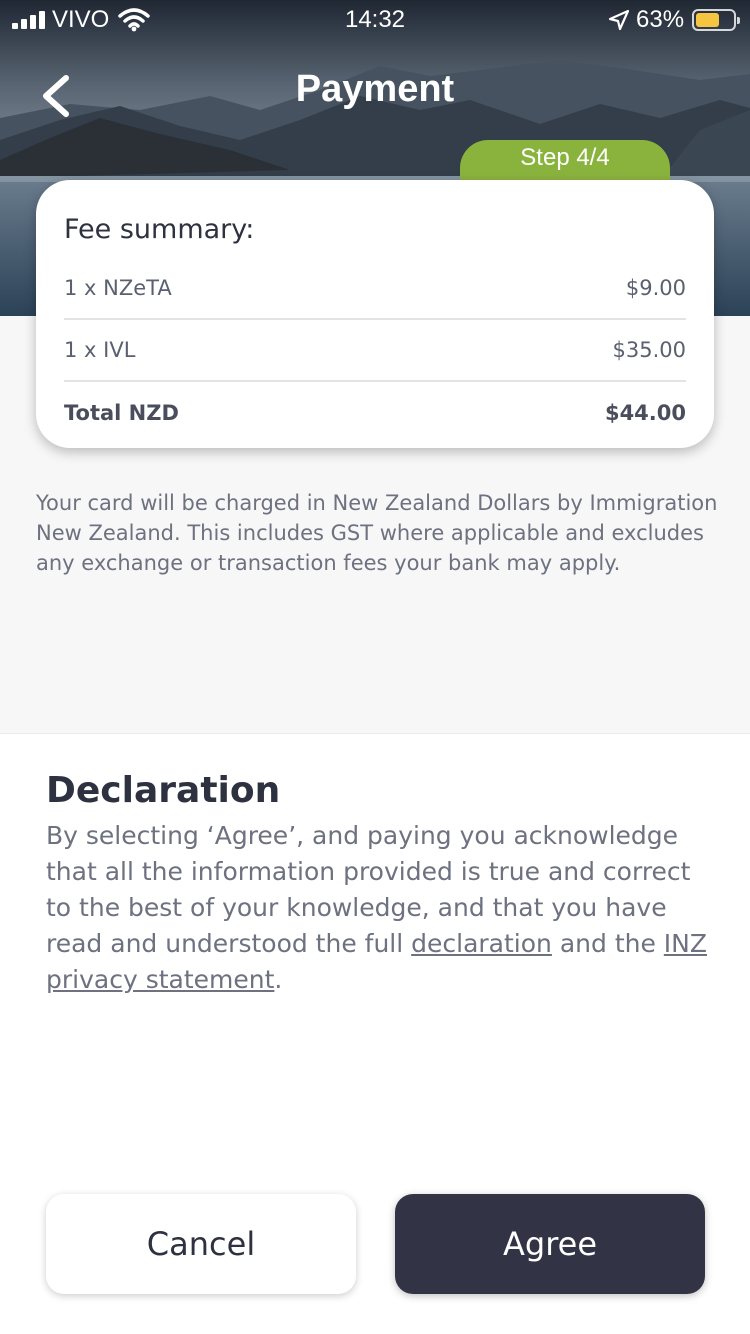 This screenshot has height=1334, width=750. Describe the element at coordinates (649, 350) in the screenshot. I see `fee-amount: $35.00` at that location.